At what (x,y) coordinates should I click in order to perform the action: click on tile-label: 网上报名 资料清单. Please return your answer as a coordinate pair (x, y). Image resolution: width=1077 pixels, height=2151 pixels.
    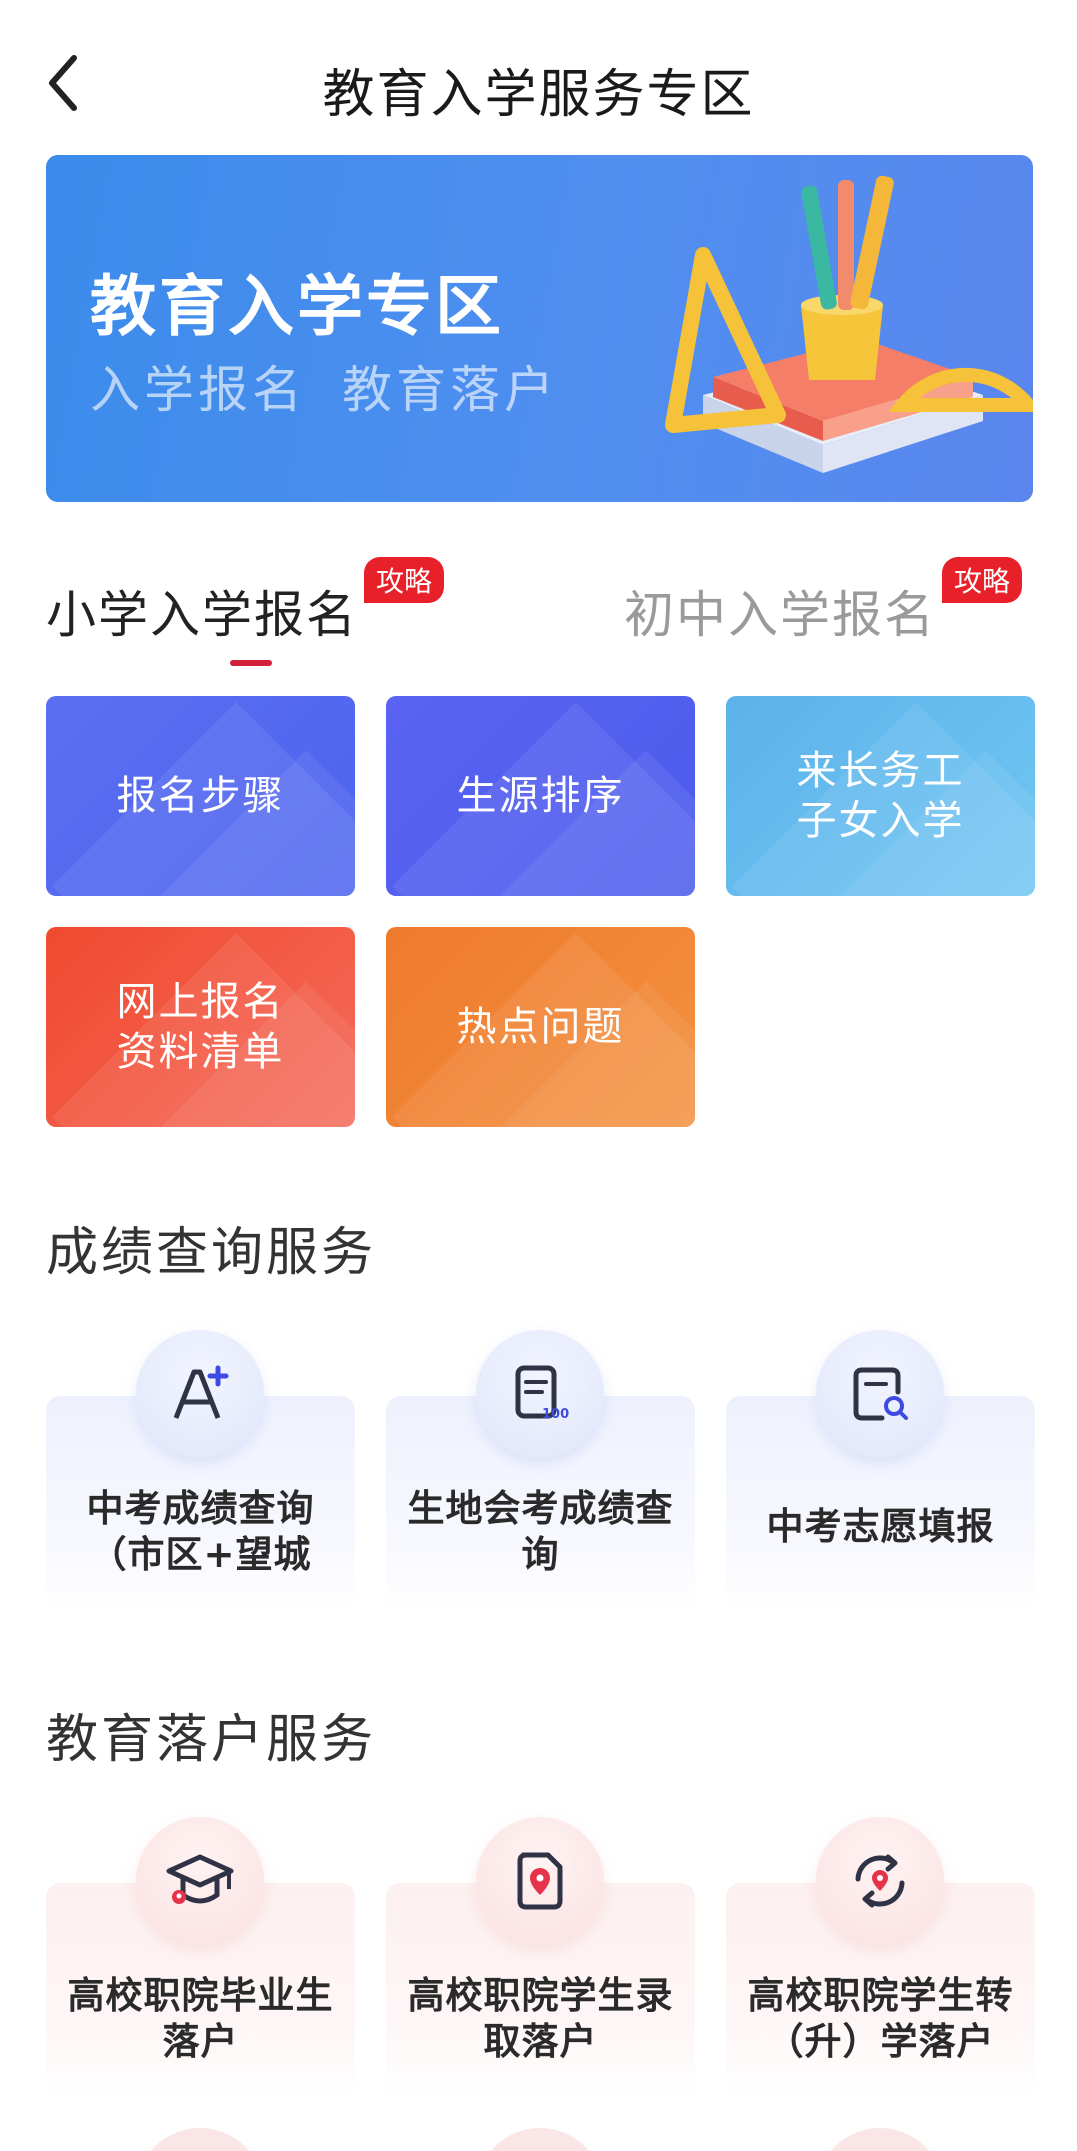
    Looking at the image, I should click on (200, 1027).